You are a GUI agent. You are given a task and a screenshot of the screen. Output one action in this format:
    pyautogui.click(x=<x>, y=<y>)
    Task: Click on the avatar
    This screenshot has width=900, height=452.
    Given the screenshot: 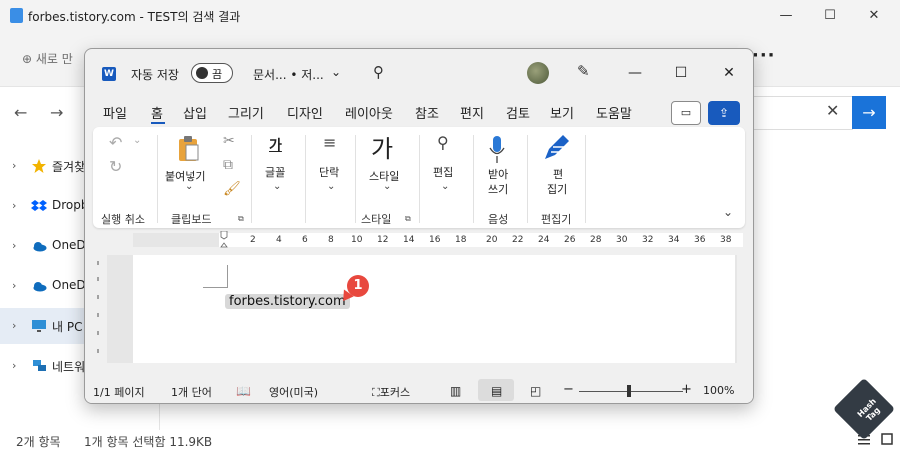 What is the action you would take?
    pyautogui.click(x=538, y=73)
    